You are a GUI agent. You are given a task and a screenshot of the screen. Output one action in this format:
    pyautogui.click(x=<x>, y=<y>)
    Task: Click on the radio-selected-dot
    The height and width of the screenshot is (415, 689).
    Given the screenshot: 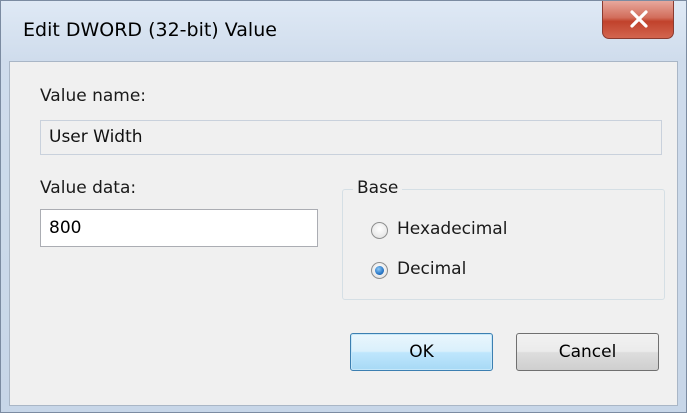 What is the action you would take?
    pyautogui.click(x=379, y=270)
    